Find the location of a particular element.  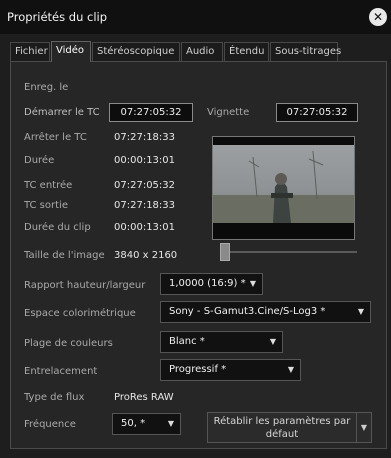

frequency-value: 50, * is located at coordinates (133, 423).